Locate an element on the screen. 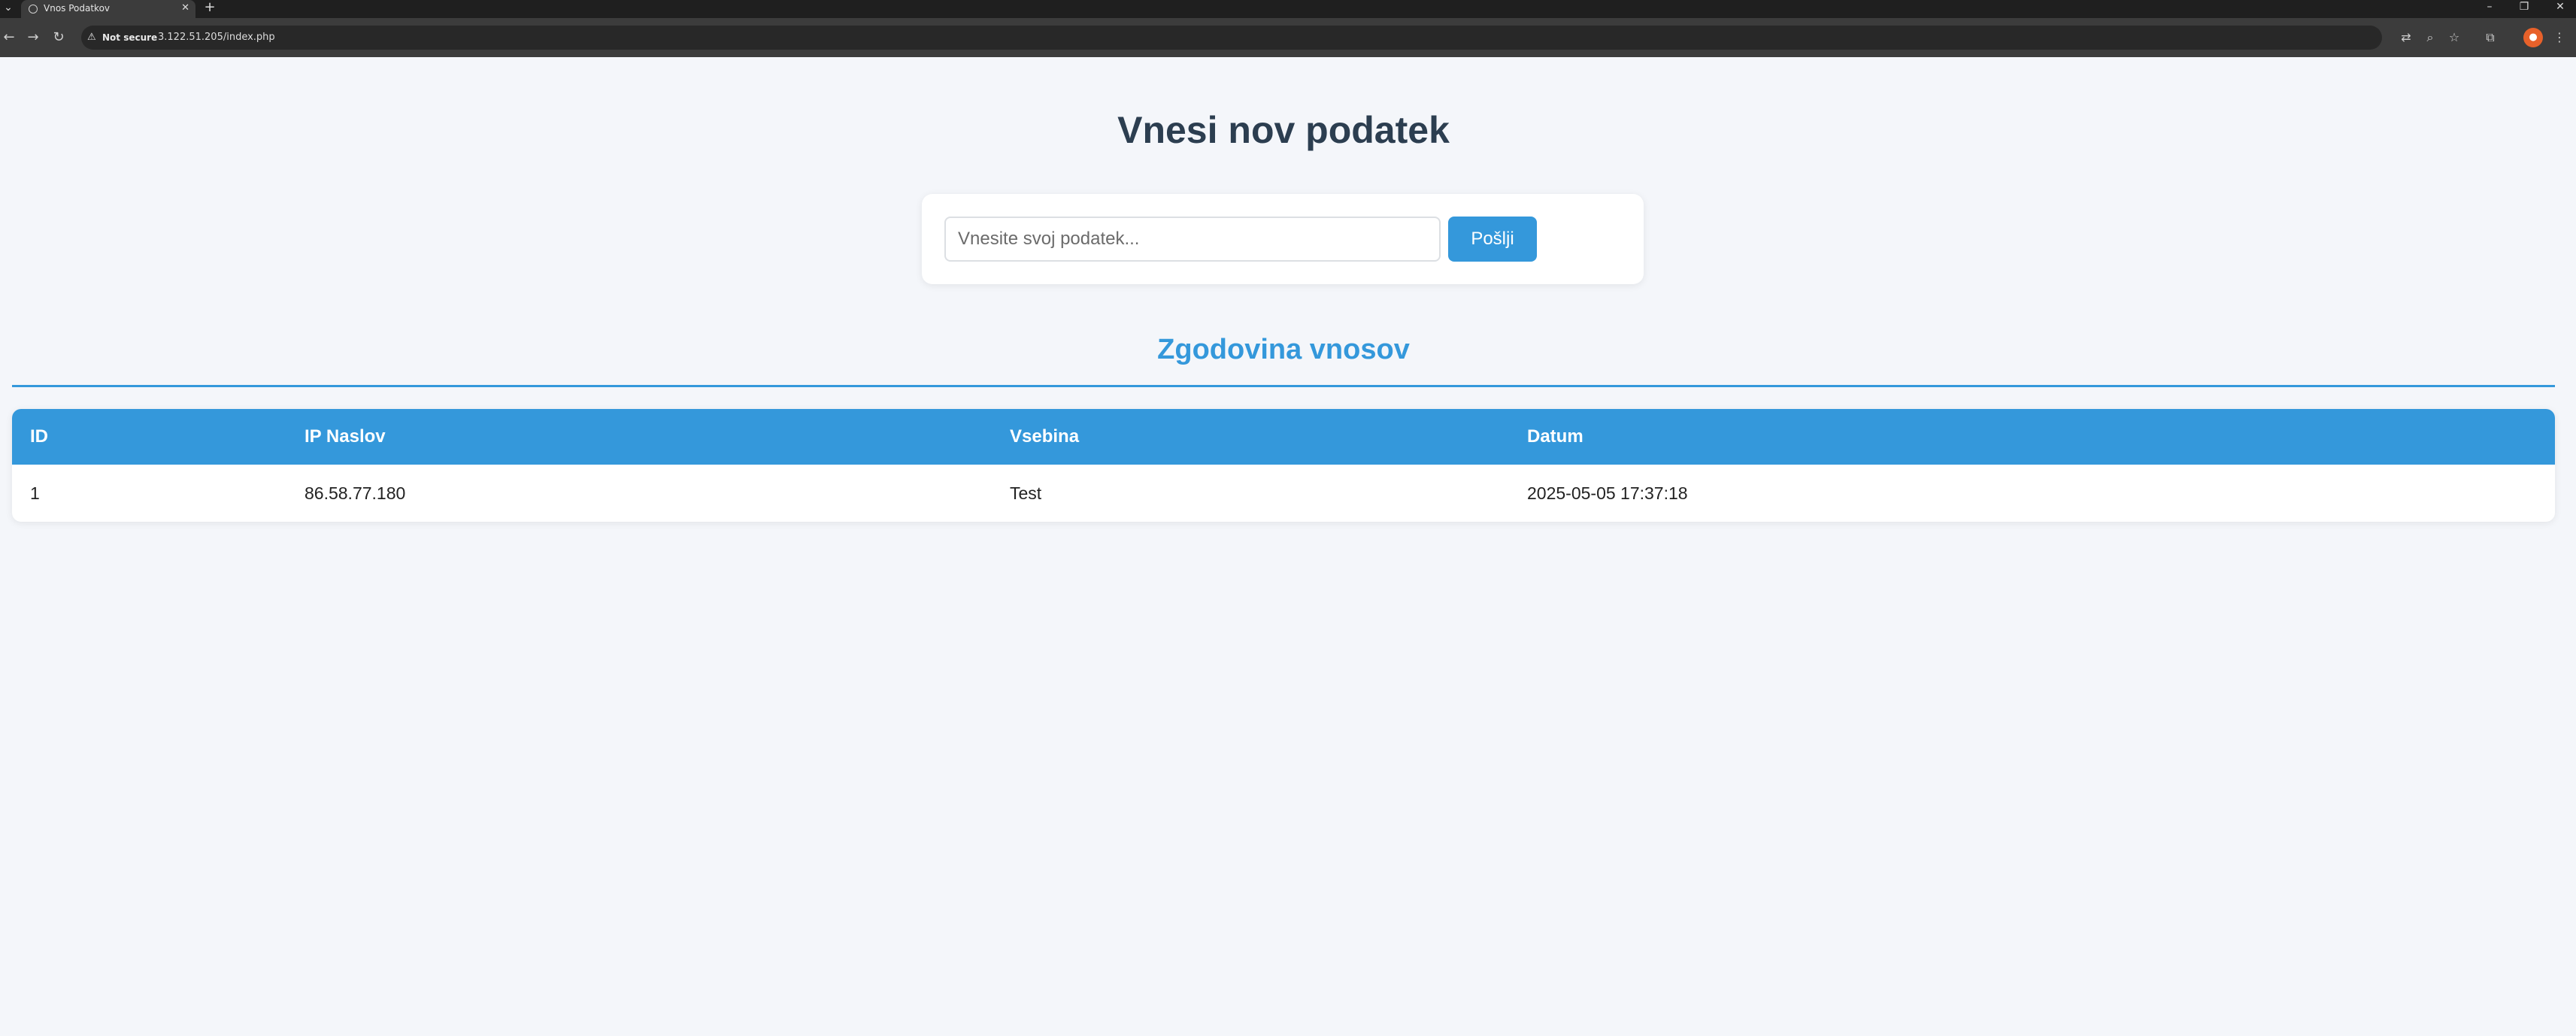  browser-menu-icon: ⋮ is located at coordinates (2559, 38).